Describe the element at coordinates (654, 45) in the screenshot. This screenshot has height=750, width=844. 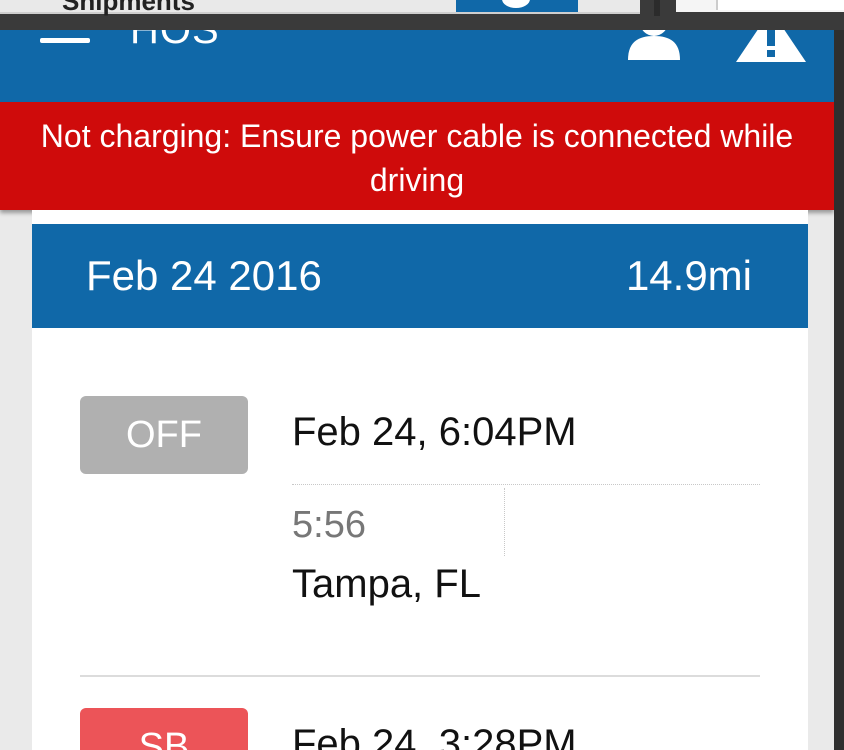
I see `user-icon` at that location.